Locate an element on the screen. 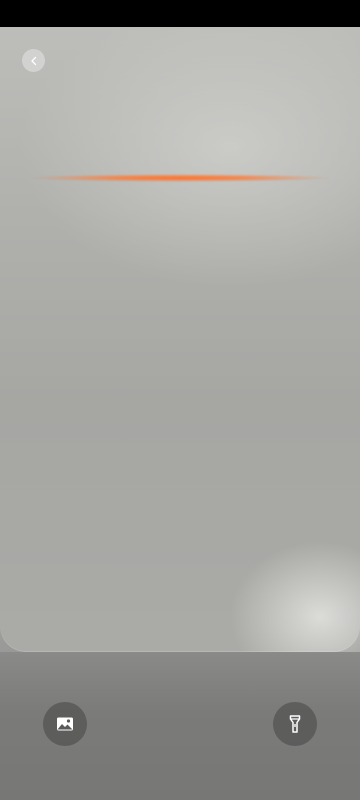 The width and height of the screenshot is (360, 800). chevron-left-icon is located at coordinates (34, 61).